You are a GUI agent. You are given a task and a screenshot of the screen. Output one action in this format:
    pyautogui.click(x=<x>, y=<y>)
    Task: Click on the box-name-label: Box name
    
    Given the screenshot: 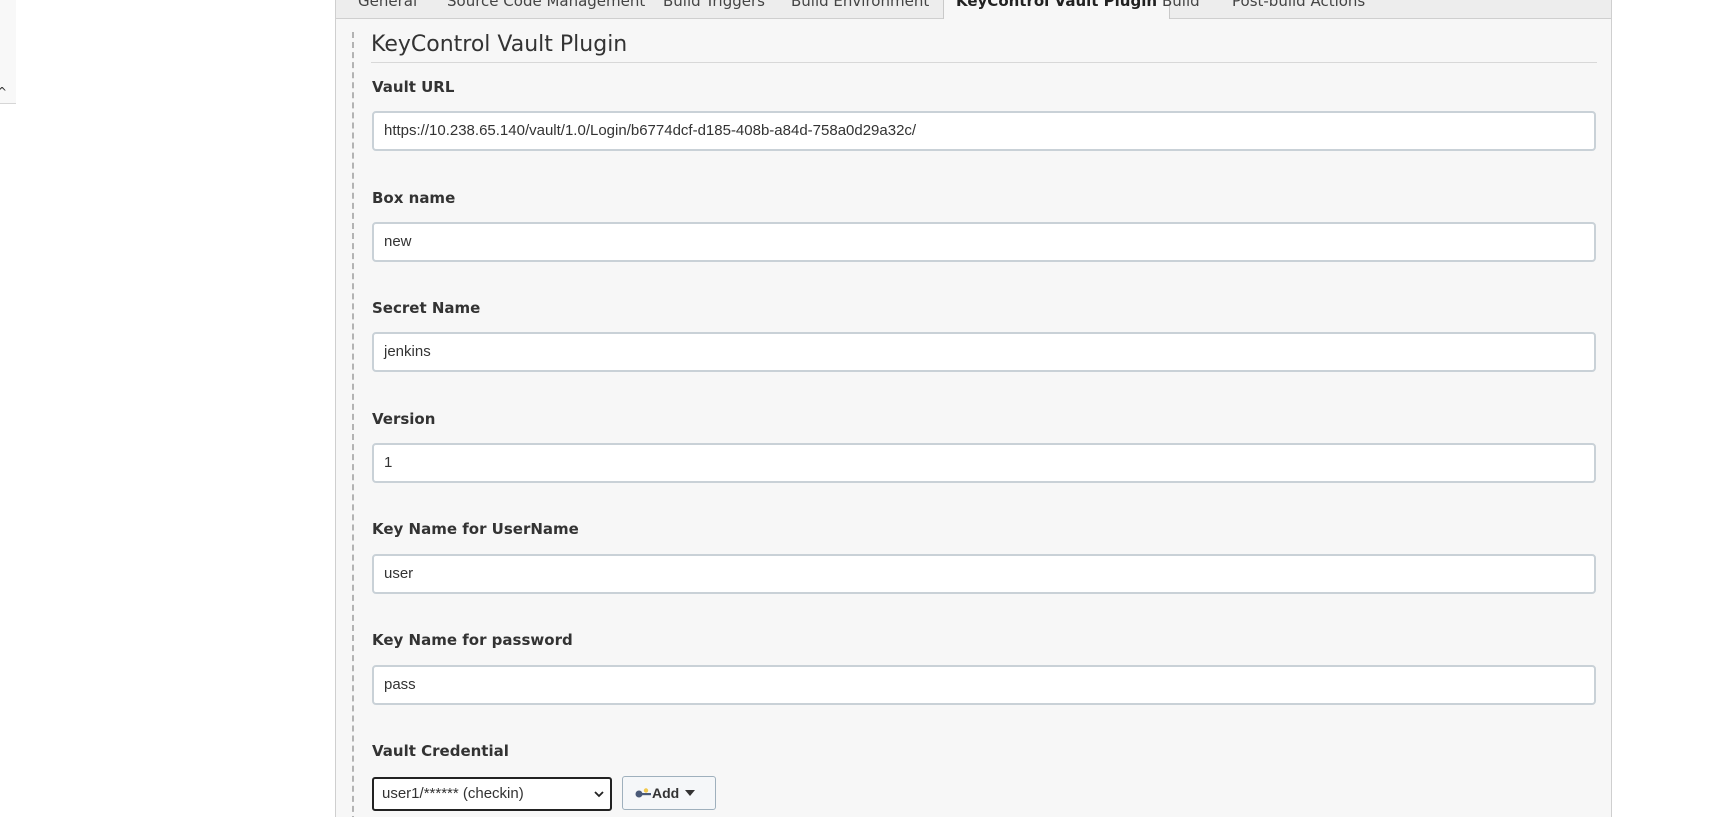 What is the action you would take?
    pyautogui.click(x=414, y=198)
    